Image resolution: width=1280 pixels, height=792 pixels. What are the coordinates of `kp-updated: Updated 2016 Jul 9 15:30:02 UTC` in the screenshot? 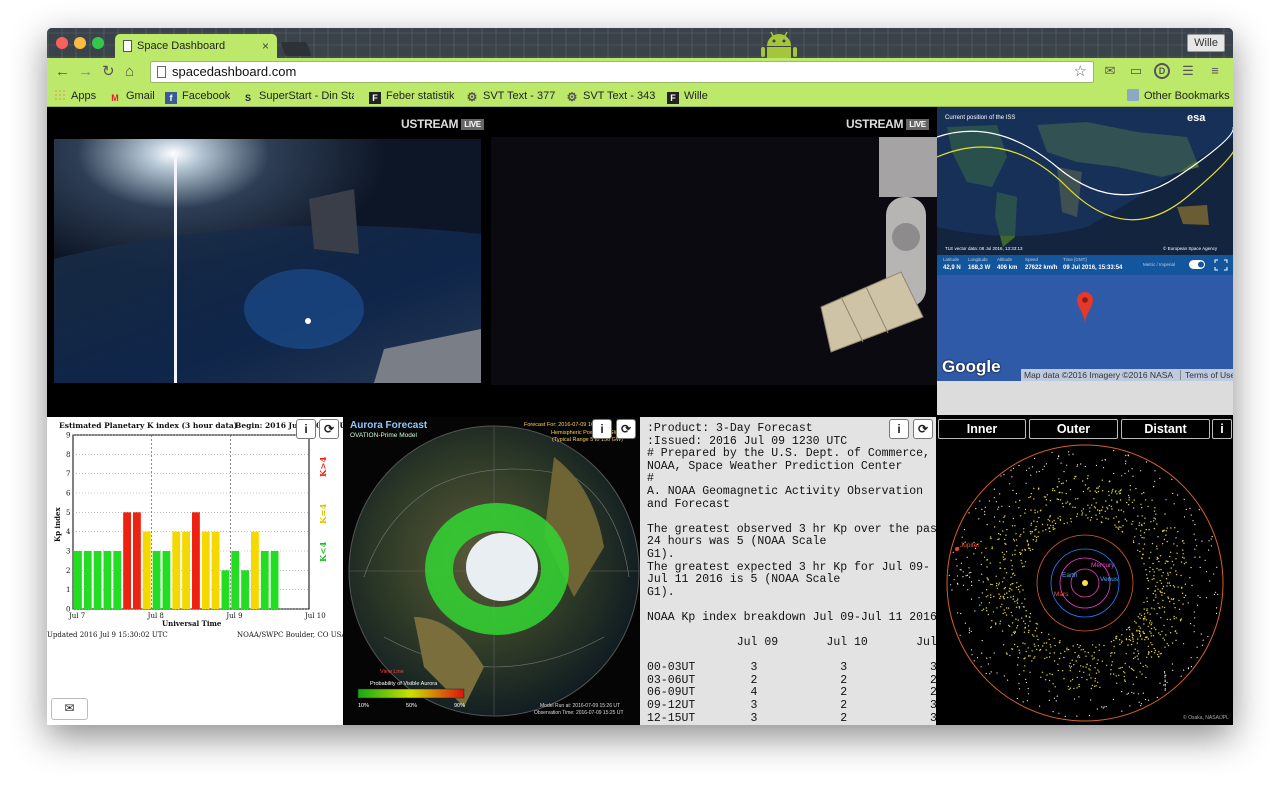 It's located at (107, 635).